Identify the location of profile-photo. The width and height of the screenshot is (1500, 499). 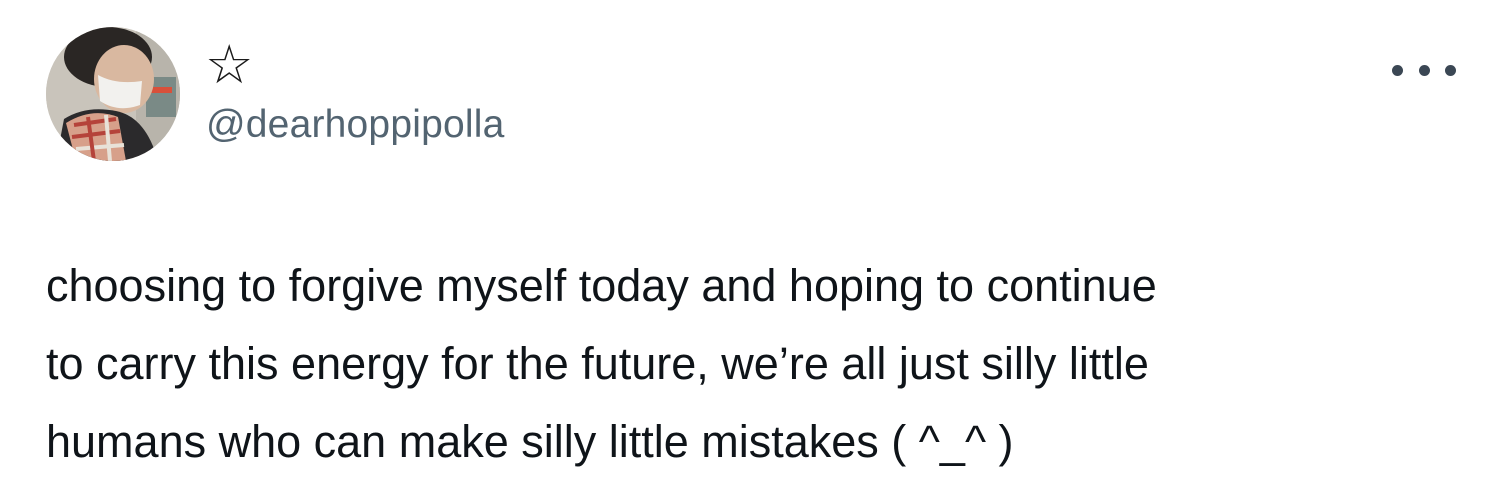
(113, 94).